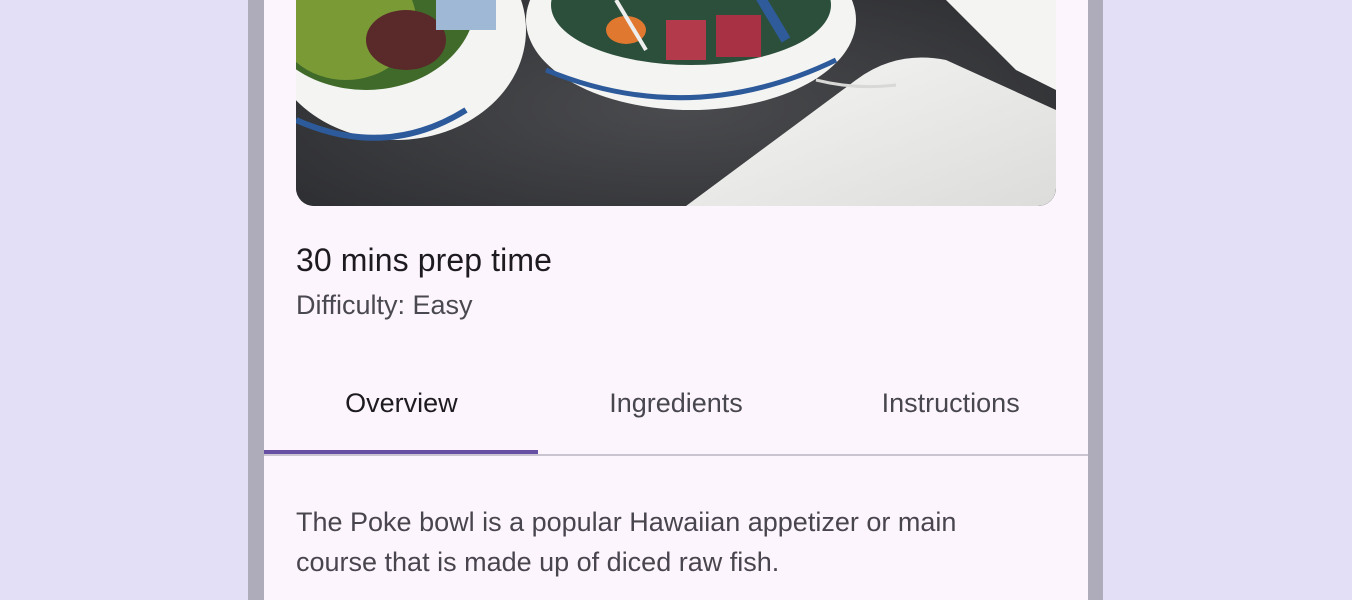 Image resolution: width=1352 pixels, height=600 pixels. I want to click on tab-ingredients: Ingredients, so click(676, 410).